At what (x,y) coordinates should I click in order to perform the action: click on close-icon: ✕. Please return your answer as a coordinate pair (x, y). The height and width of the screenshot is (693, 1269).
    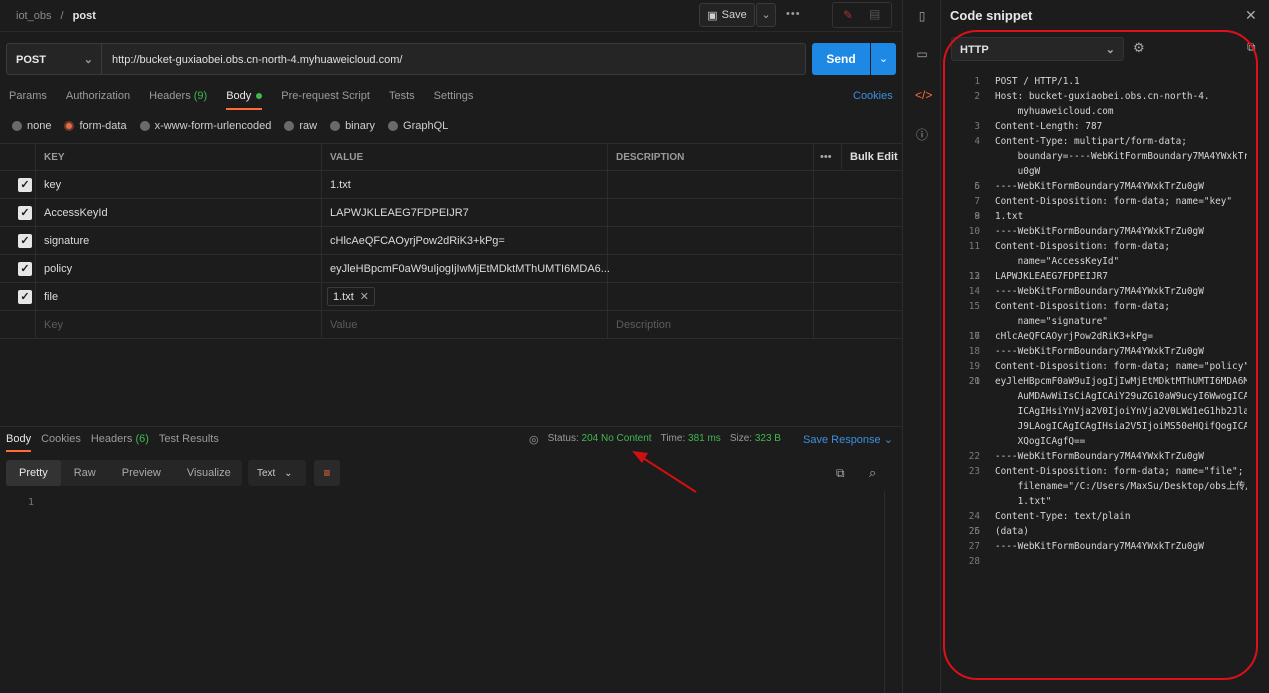
    Looking at the image, I should click on (1251, 15).